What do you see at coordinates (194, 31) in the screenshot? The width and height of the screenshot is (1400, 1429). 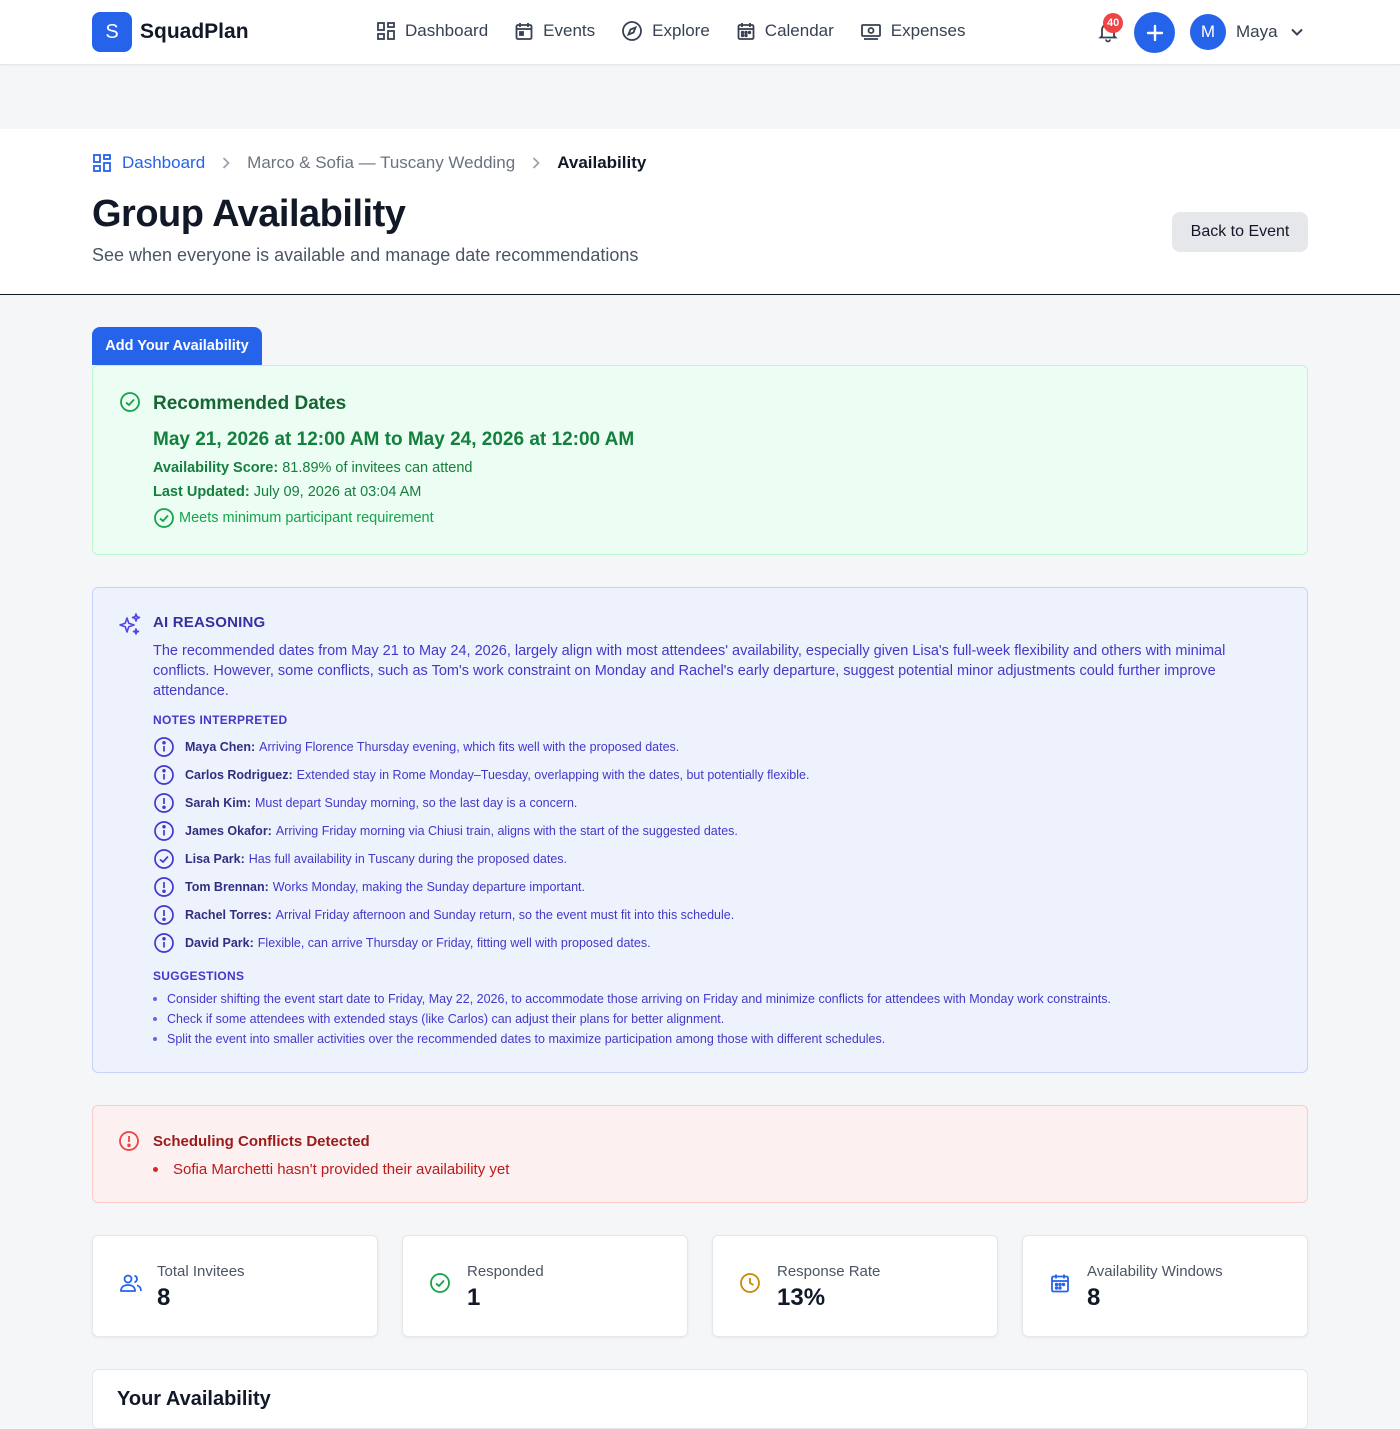 I see `brand-name: SquadPlan` at bounding box center [194, 31].